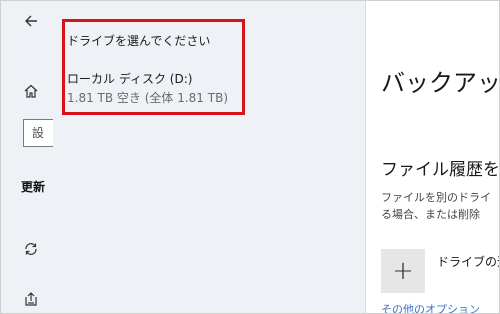 The height and width of the screenshot is (314, 500). I want to click on search-input-text: 設, so click(38, 133).